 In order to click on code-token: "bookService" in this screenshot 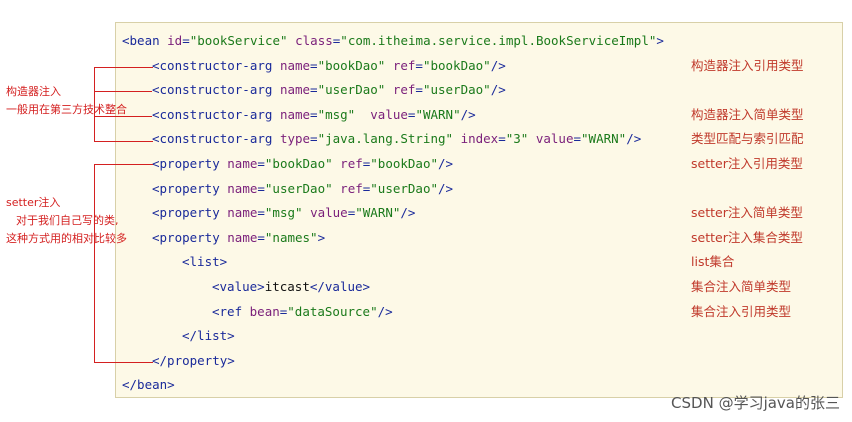, I will do `click(238, 40)`.